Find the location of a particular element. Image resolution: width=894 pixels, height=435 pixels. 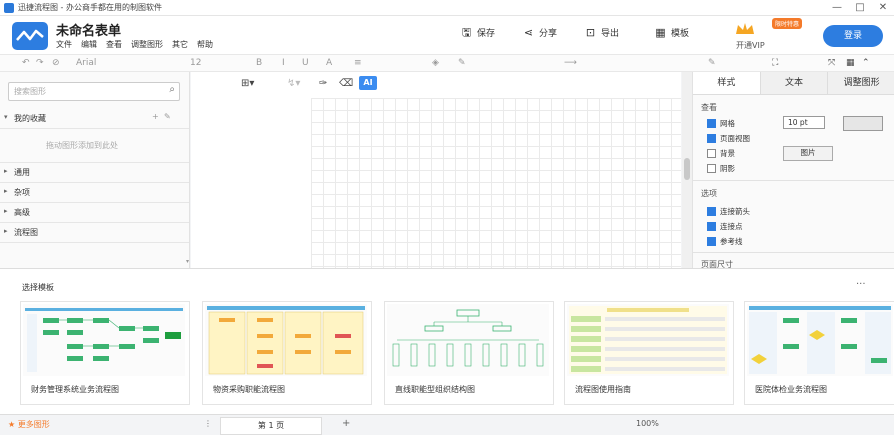

export-icon: ⊡ is located at coordinates (590, 32).